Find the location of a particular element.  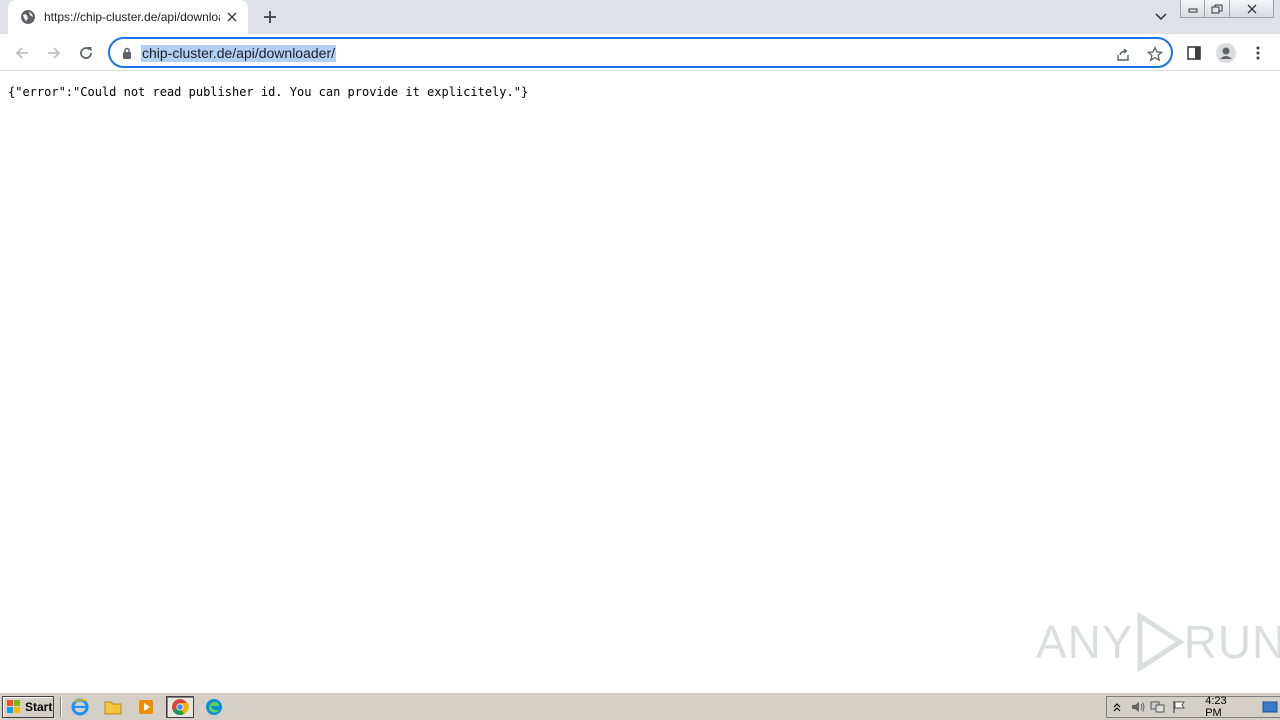

start-label: Start is located at coordinates (39, 707).